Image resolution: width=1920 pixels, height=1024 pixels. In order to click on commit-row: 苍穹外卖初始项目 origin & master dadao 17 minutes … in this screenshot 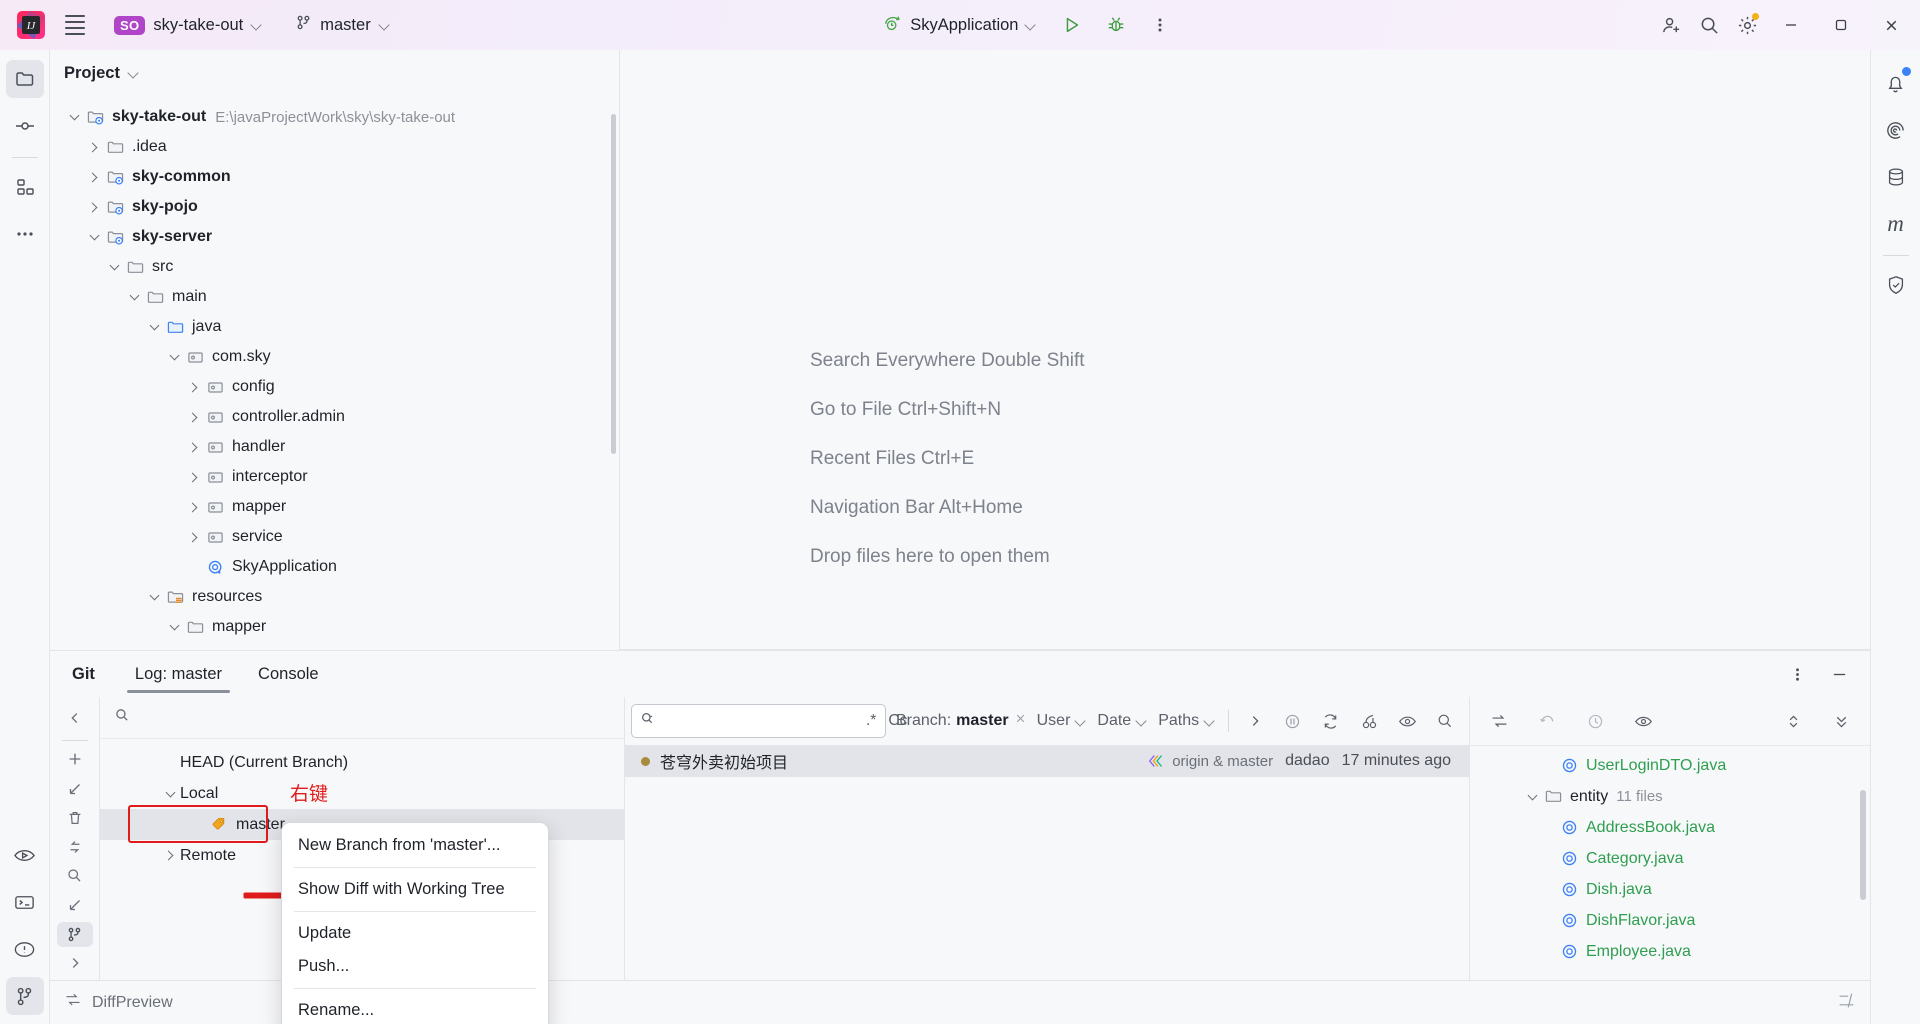, I will do `click(1047, 761)`.